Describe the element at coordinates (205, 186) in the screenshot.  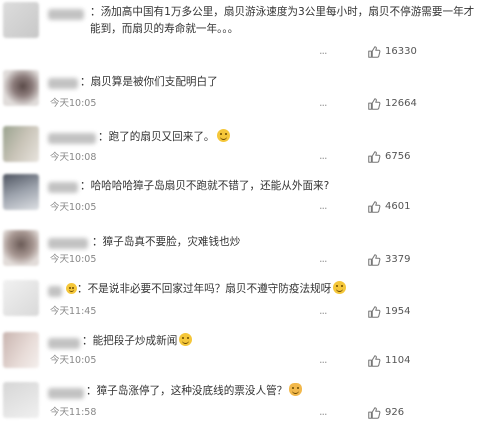
I see `comment-text-body: ：哈哈哈哈獐子岛扇贝不跑就不错了，还能从外面来?` at that location.